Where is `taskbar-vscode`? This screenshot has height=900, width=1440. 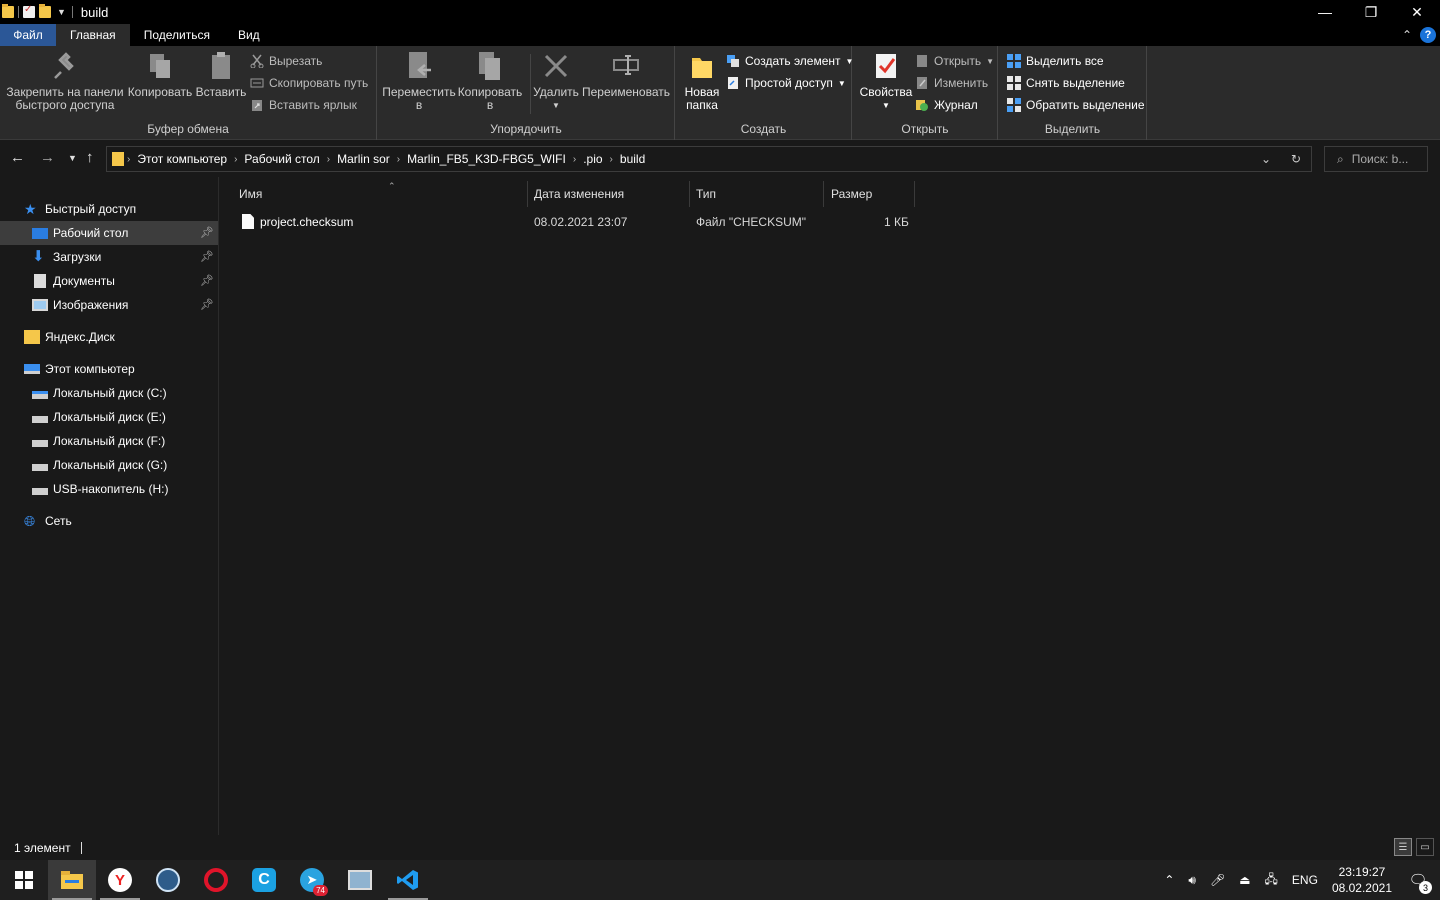 taskbar-vscode is located at coordinates (408, 880).